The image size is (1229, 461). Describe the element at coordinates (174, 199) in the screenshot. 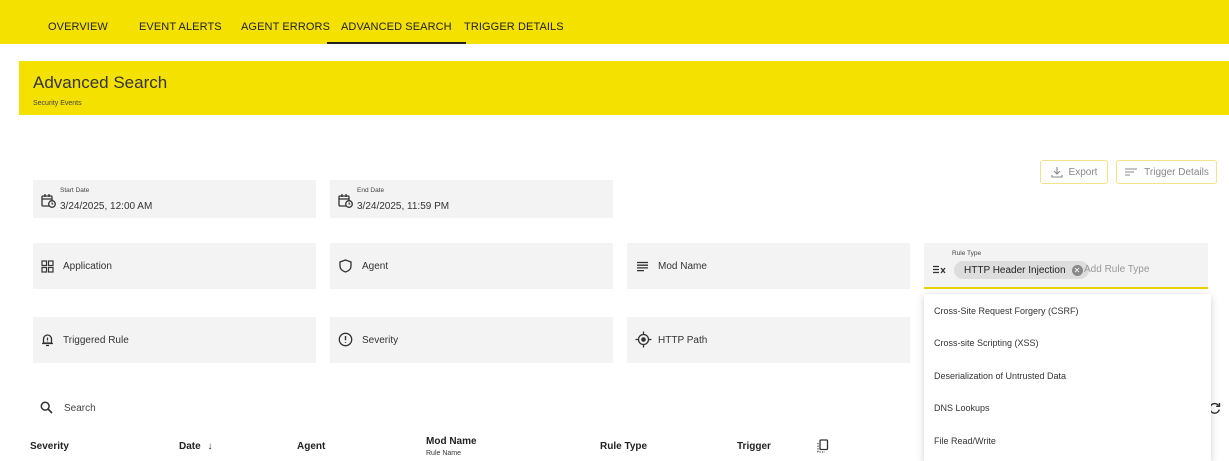

I see `start-date-field: Start Date 3/24/2025, 12:00 AM` at that location.